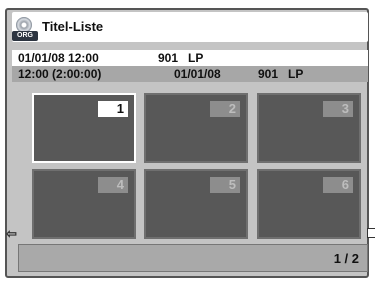  What do you see at coordinates (73, 26) in the screenshot?
I see `page-title: Titel-Liste` at bounding box center [73, 26].